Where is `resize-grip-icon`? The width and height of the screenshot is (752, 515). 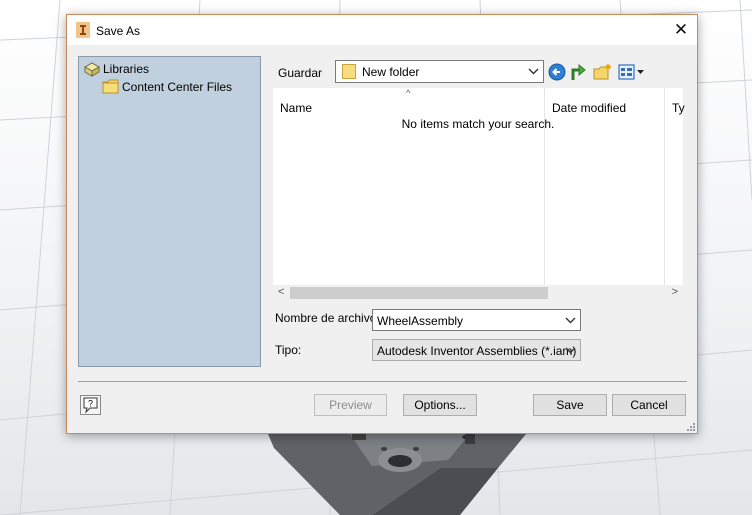 resize-grip-icon is located at coordinates (691, 427).